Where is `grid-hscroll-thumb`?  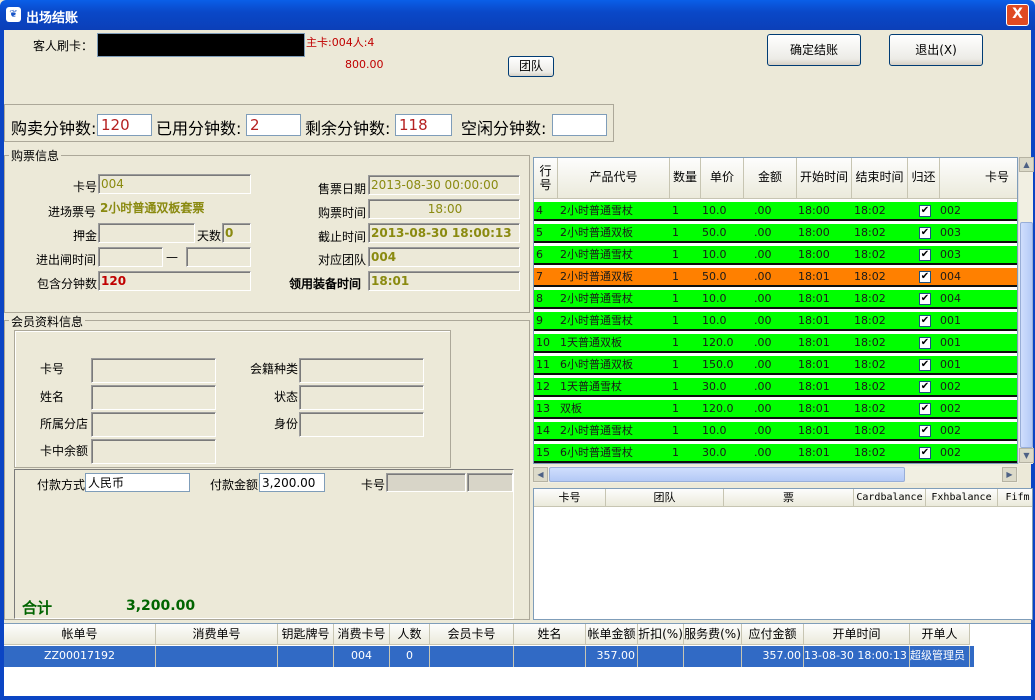 grid-hscroll-thumb is located at coordinates (727, 474).